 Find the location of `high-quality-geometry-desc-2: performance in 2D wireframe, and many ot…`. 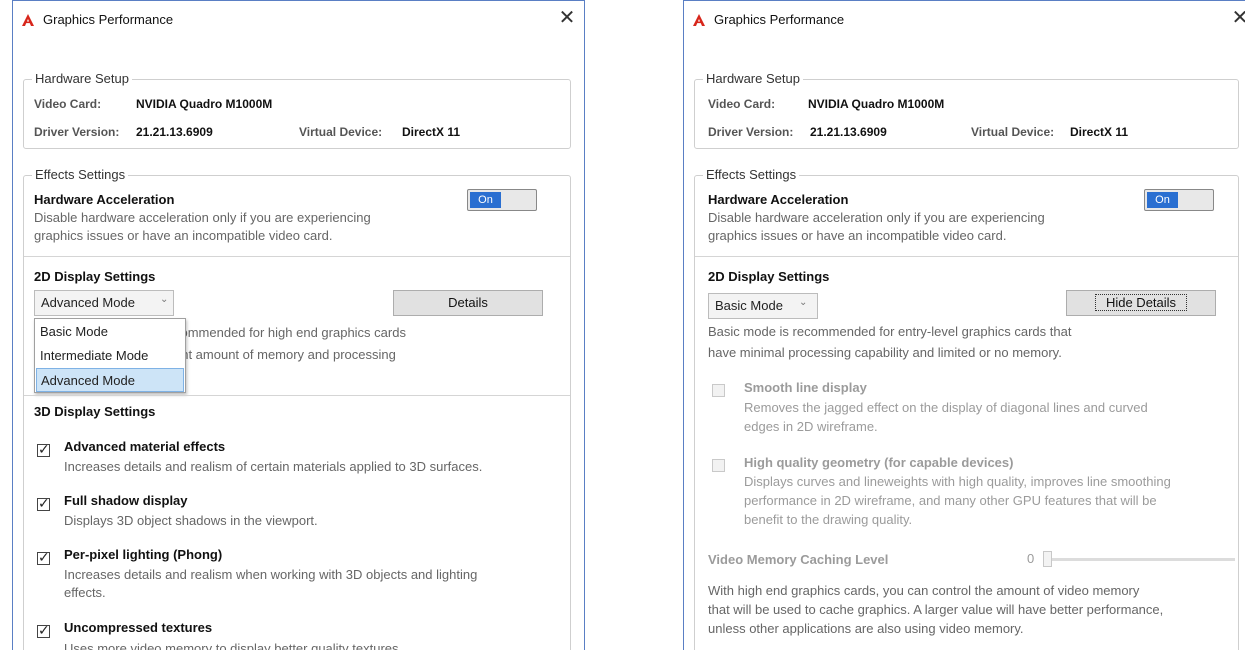

high-quality-geometry-desc-2: performance in 2D wireframe, and many ot… is located at coordinates (950, 500).